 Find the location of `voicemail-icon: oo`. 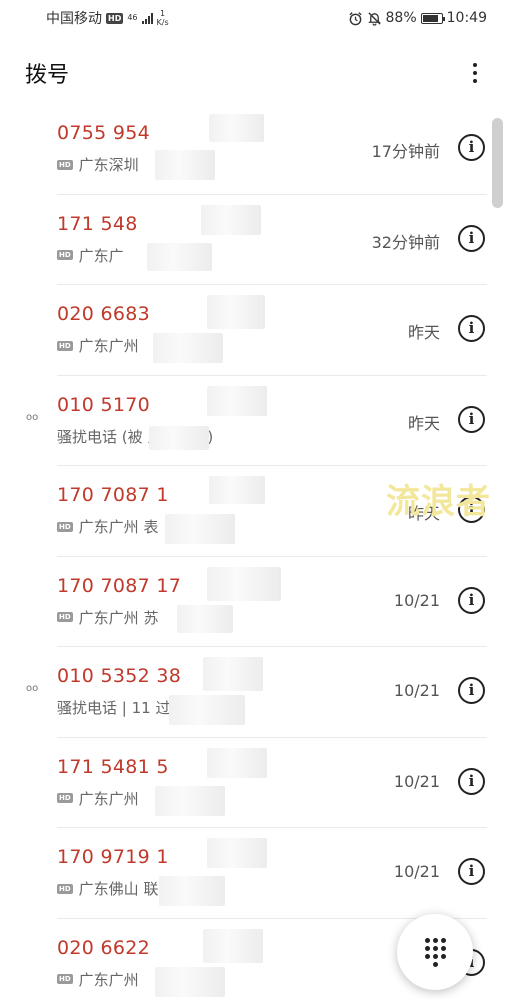

voicemail-icon: oo is located at coordinates (32, 688).